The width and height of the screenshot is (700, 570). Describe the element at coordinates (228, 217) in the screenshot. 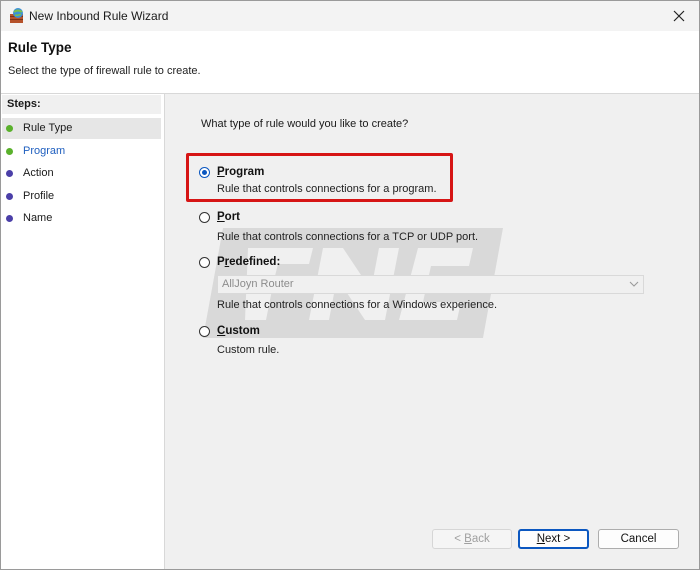

I see `port-label: Port` at that location.